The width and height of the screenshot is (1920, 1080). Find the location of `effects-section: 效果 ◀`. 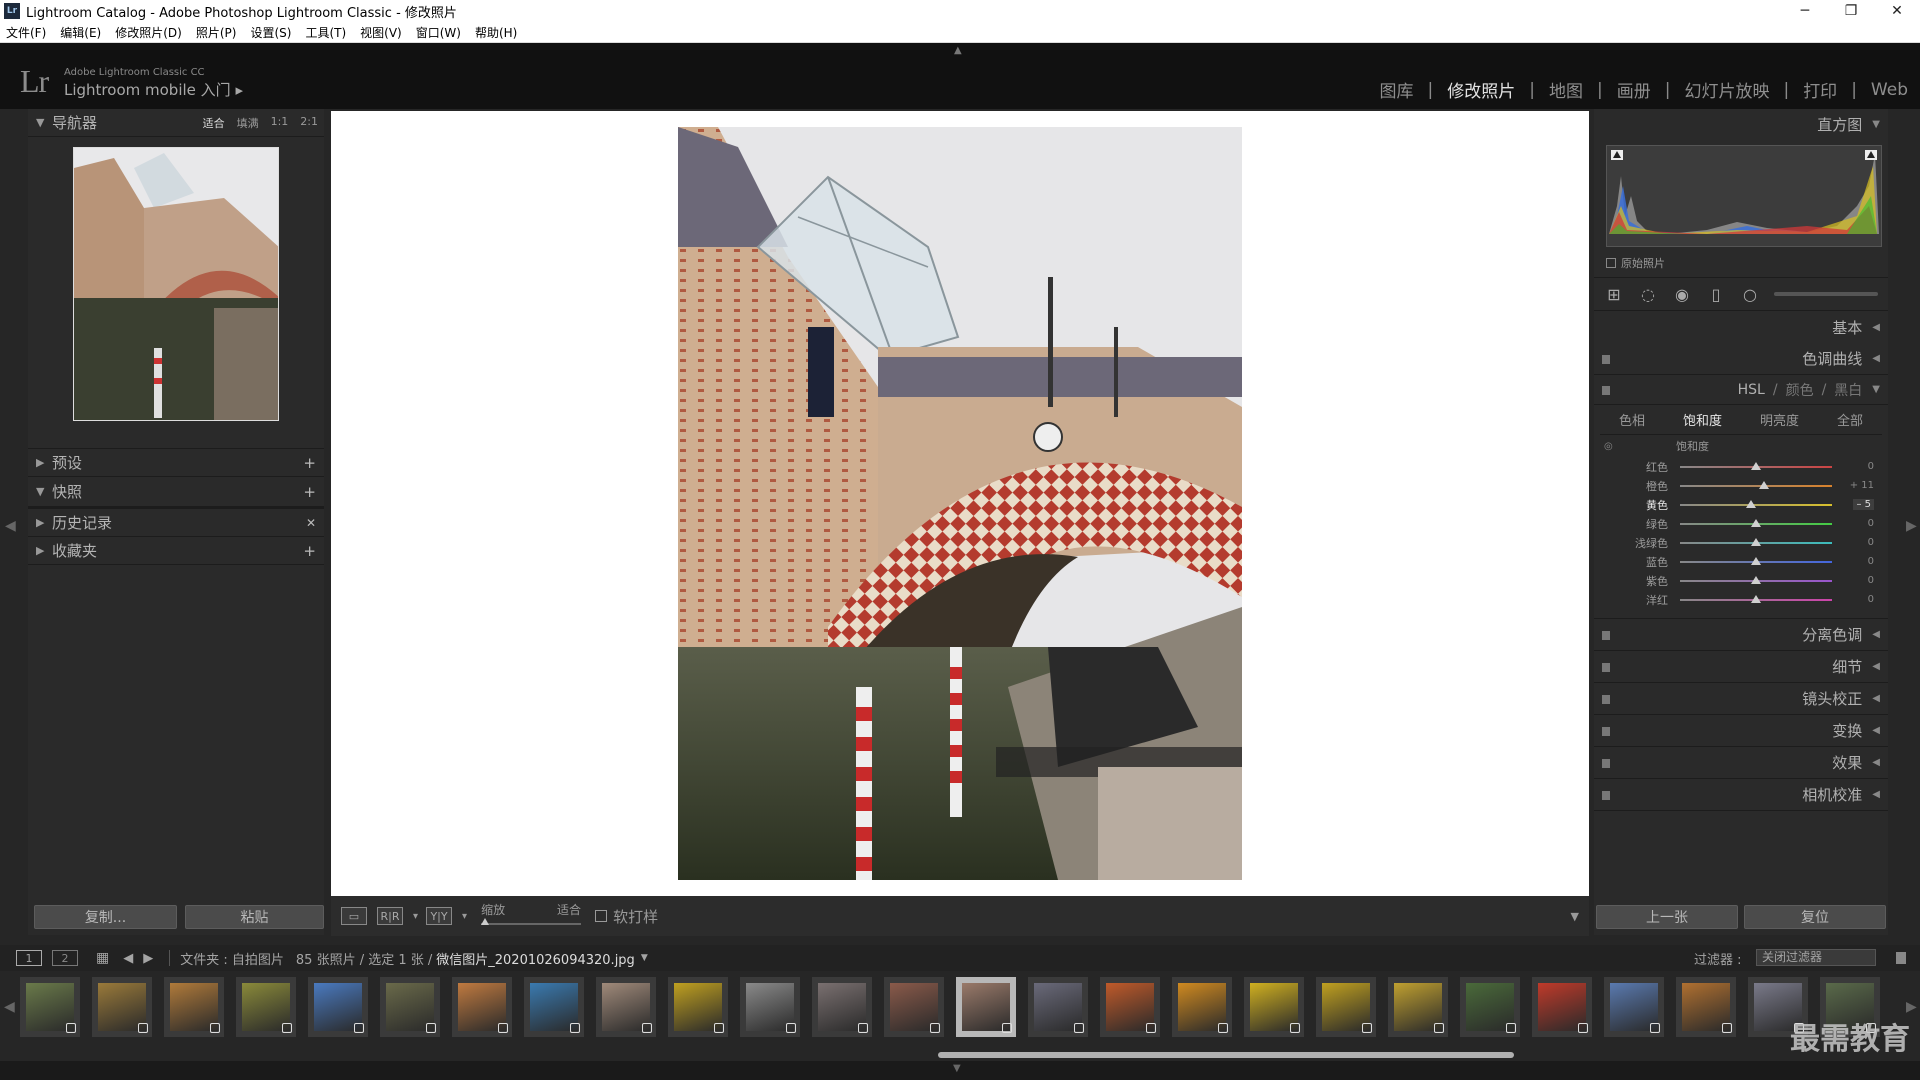

effects-section: 效果 ◀ is located at coordinates (1741, 763).